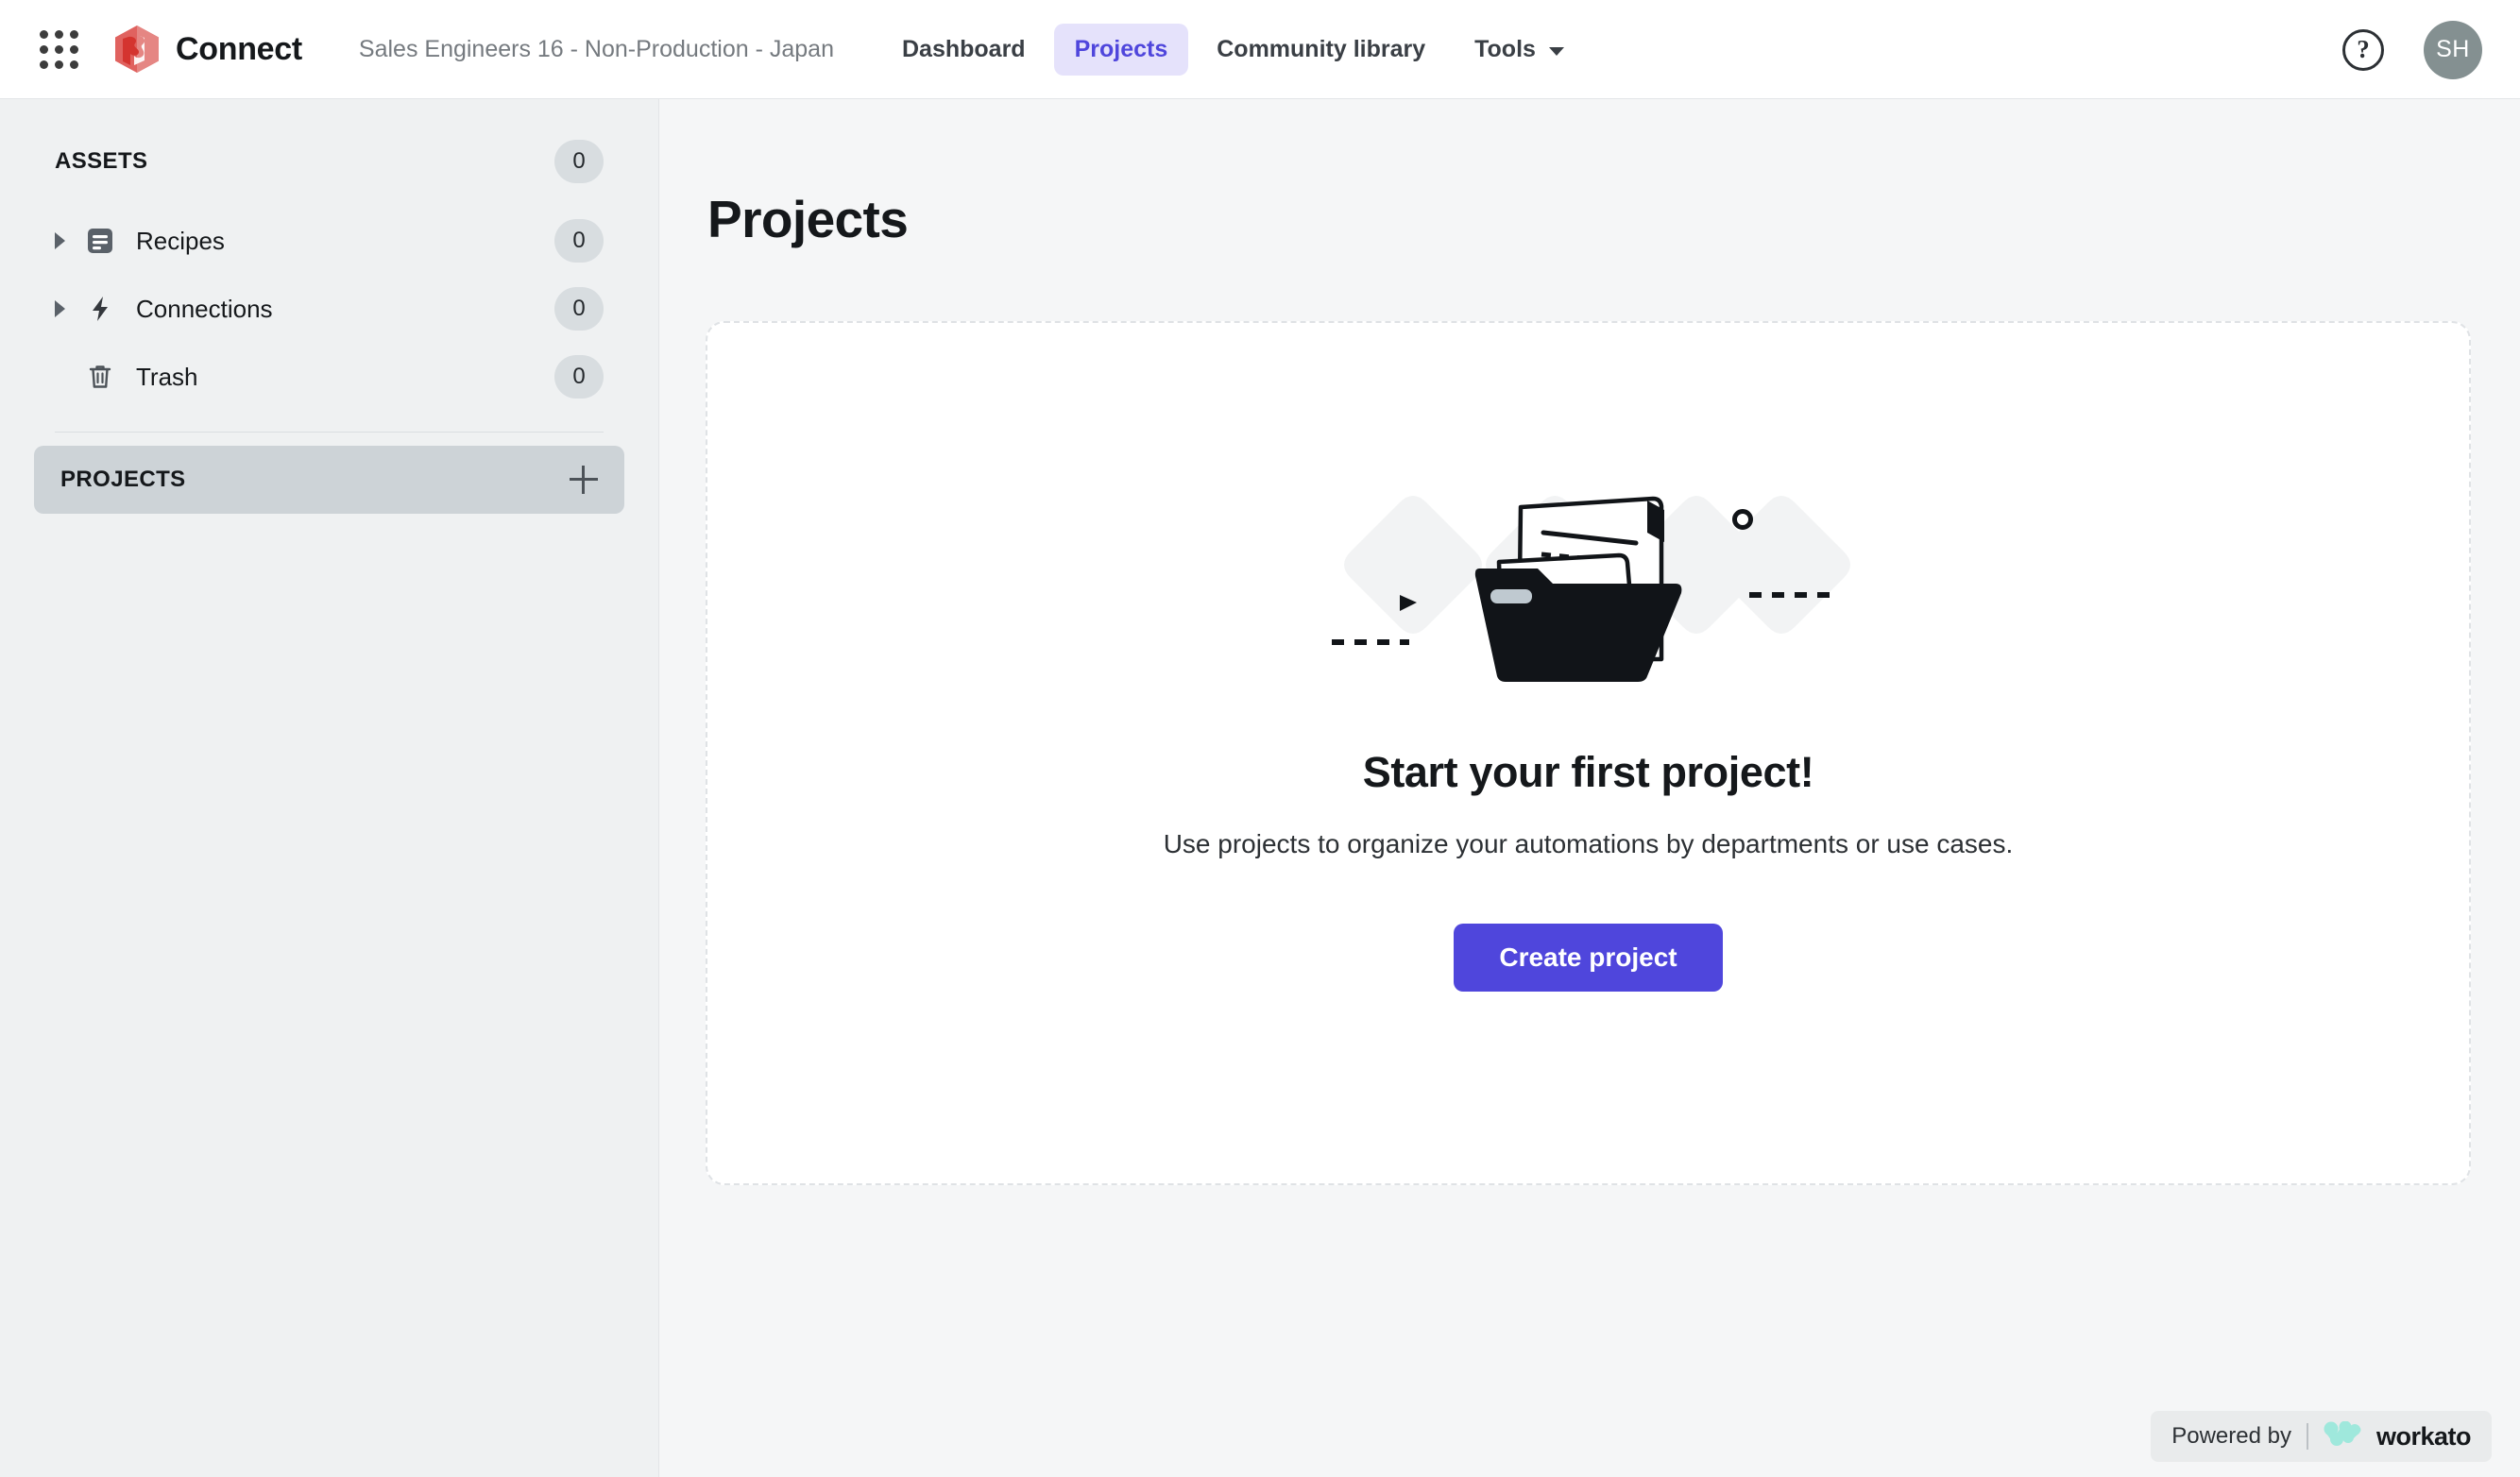 The image size is (2520, 1477). I want to click on open-folder-with-documents-illustration, so click(1589, 578).